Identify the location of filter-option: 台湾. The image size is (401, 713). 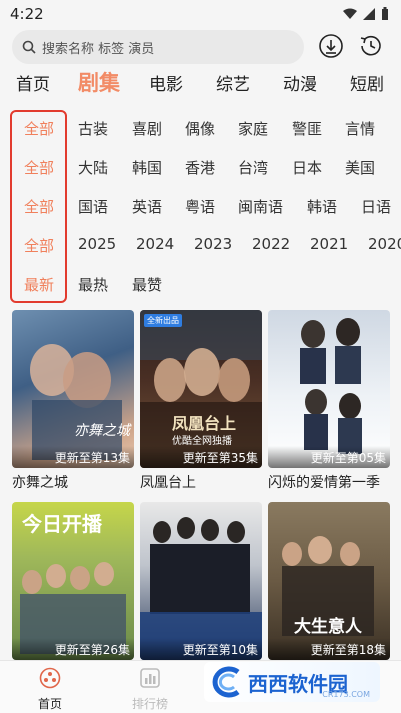
(253, 167).